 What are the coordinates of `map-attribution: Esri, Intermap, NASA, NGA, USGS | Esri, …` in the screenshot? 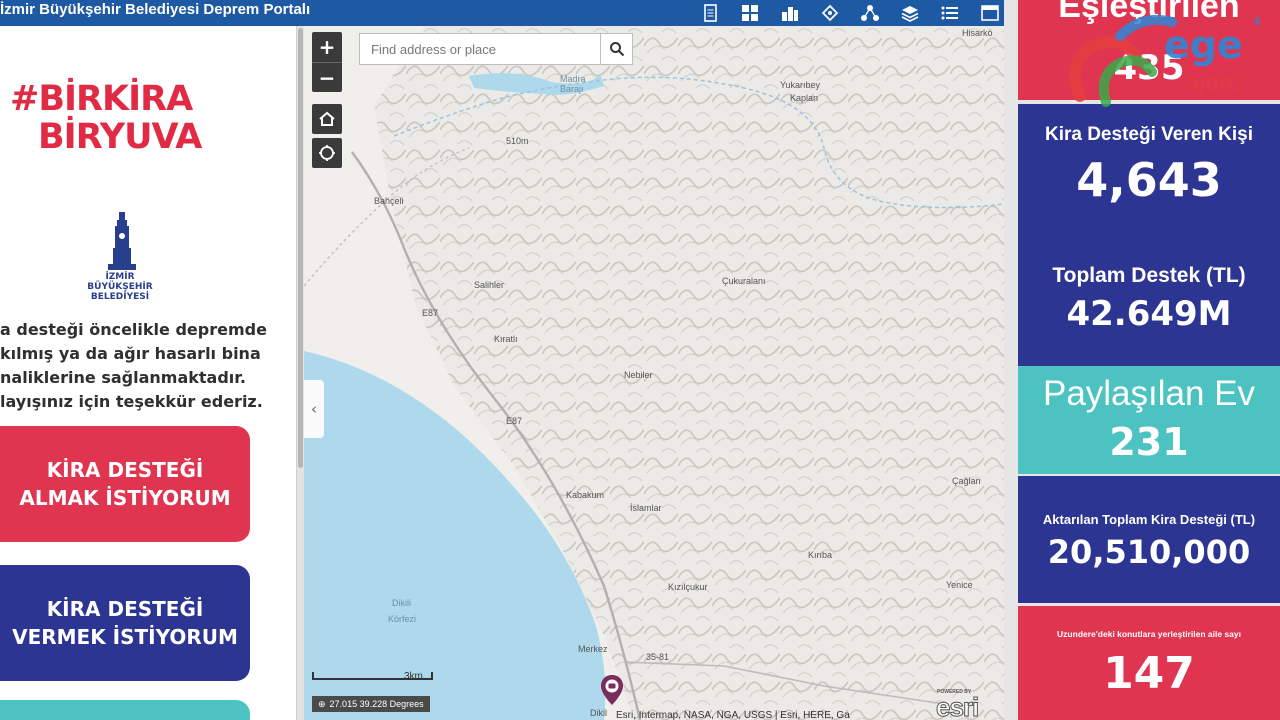 It's located at (733, 715).